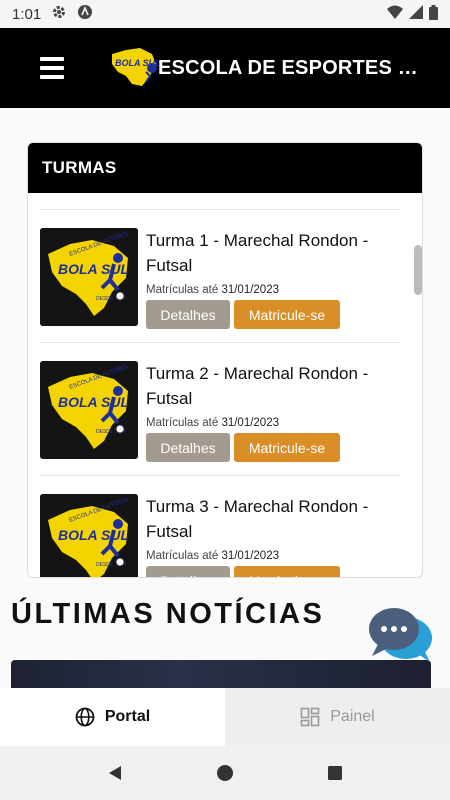 Image resolution: width=450 pixels, height=800 pixels. What do you see at coordinates (433, 14) in the screenshot?
I see `battery-icon` at bounding box center [433, 14].